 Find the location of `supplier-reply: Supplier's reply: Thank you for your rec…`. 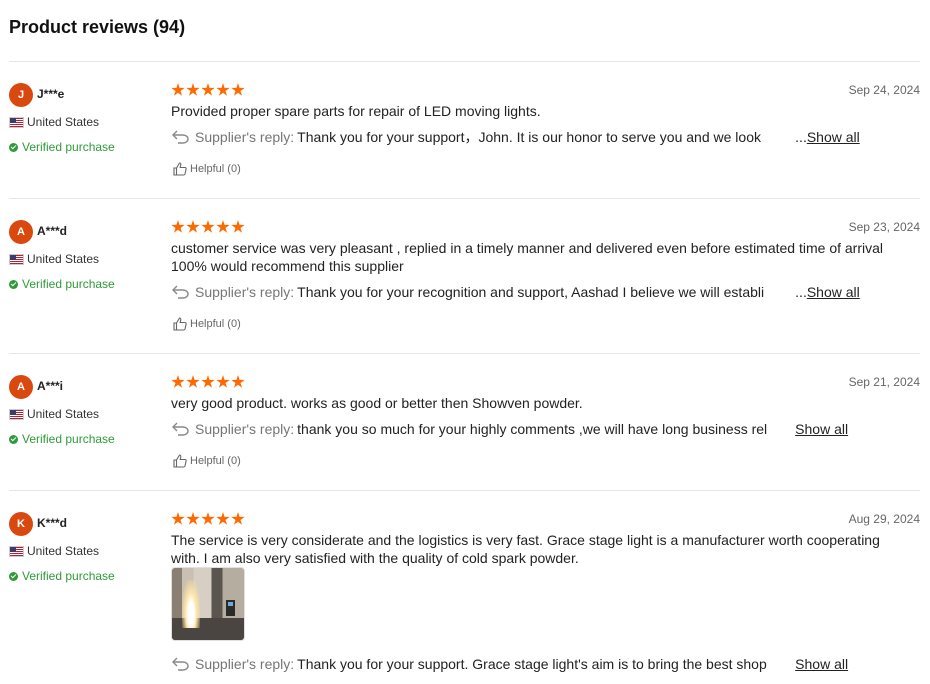

supplier-reply: Supplier's reply: Thank you for your rec… is located at coordinates (521, 292).